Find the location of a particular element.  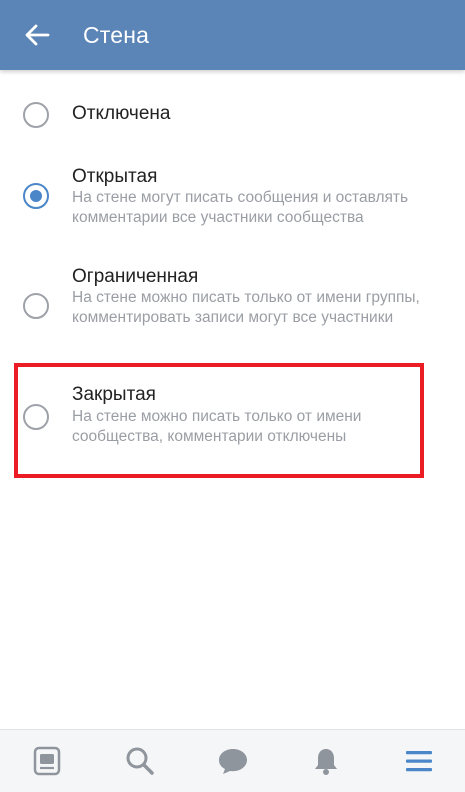

option-title: Открытая is located at coordinates (115, 176).